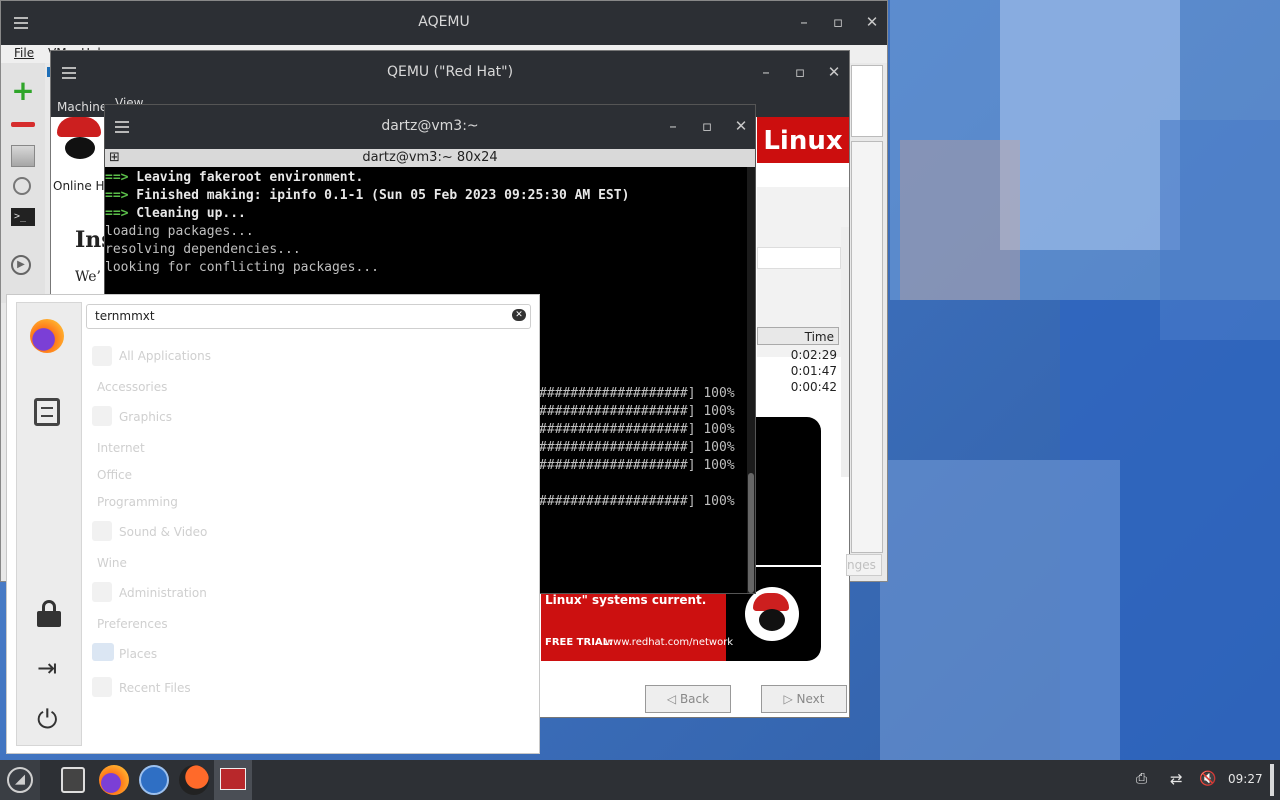  Describe the element at coordinates (82, 107) in the screenshot. I see `menu-machine: Machine` at that location.